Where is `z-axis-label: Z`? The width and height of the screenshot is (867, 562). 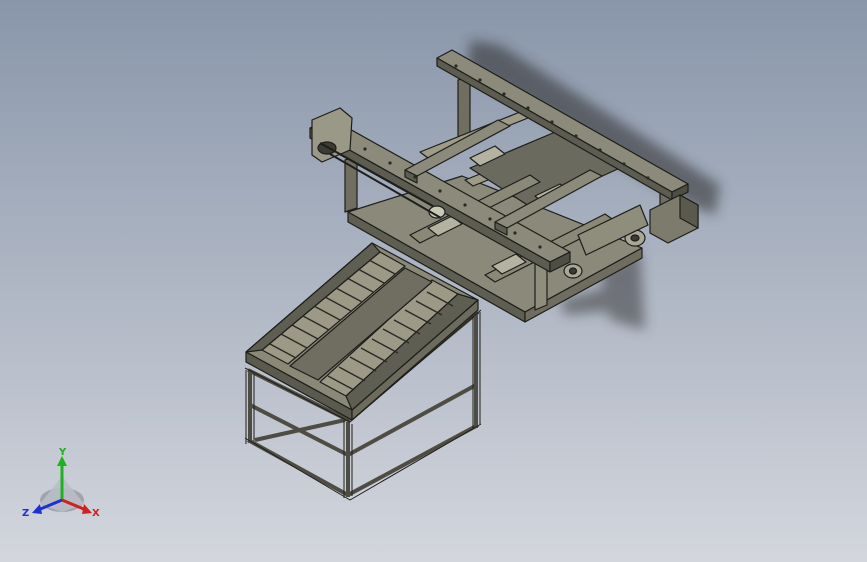 z-axis-label: Z is located at coordinates (25, 513).